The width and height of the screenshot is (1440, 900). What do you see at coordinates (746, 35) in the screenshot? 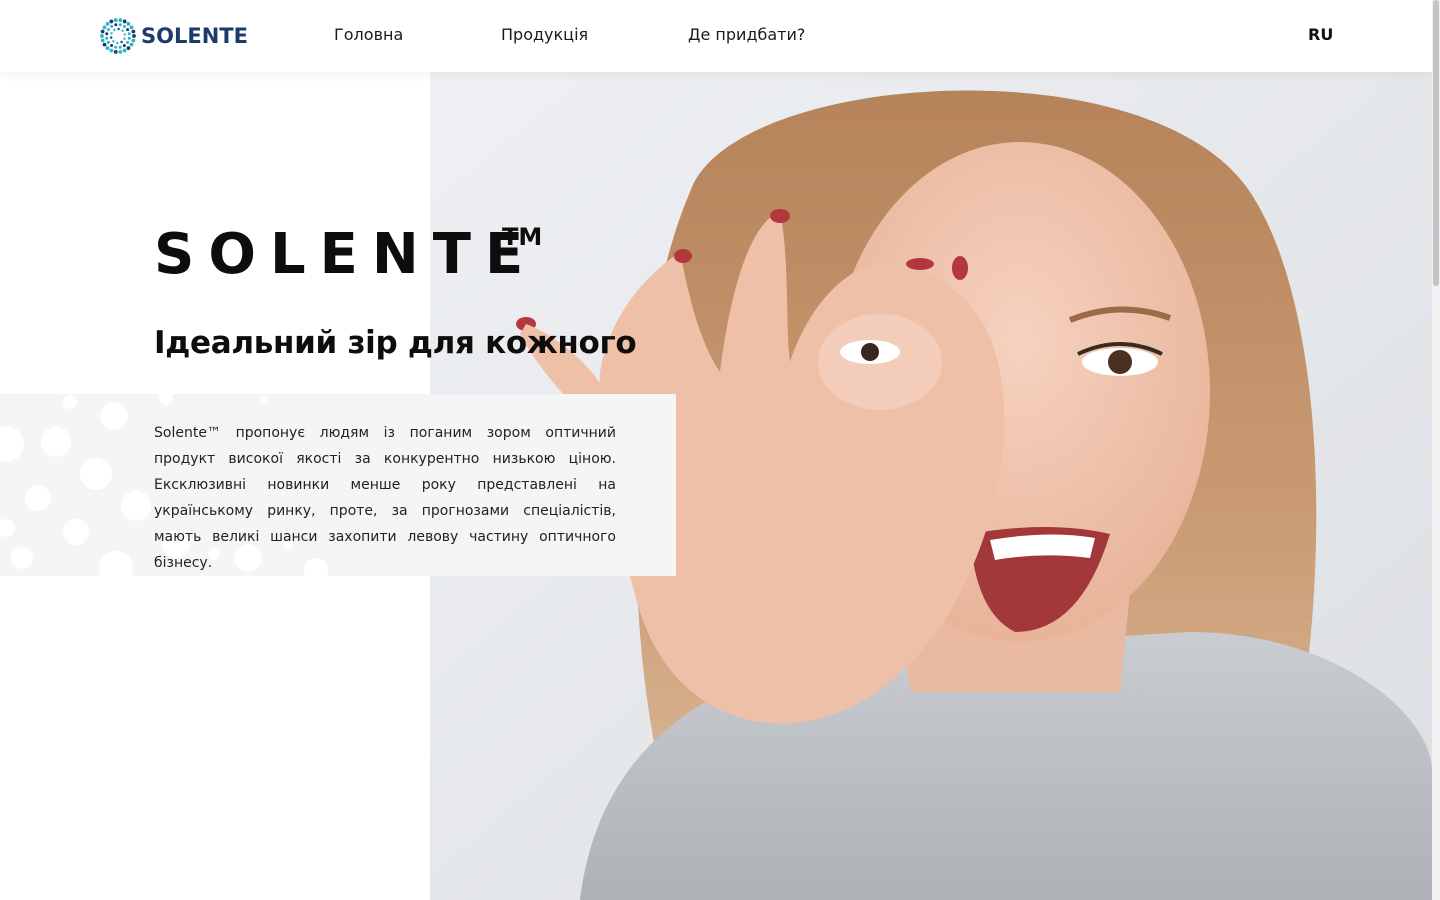
I see `nav-where-to-buy: Де придбати?` at bounding box center [746, 35].